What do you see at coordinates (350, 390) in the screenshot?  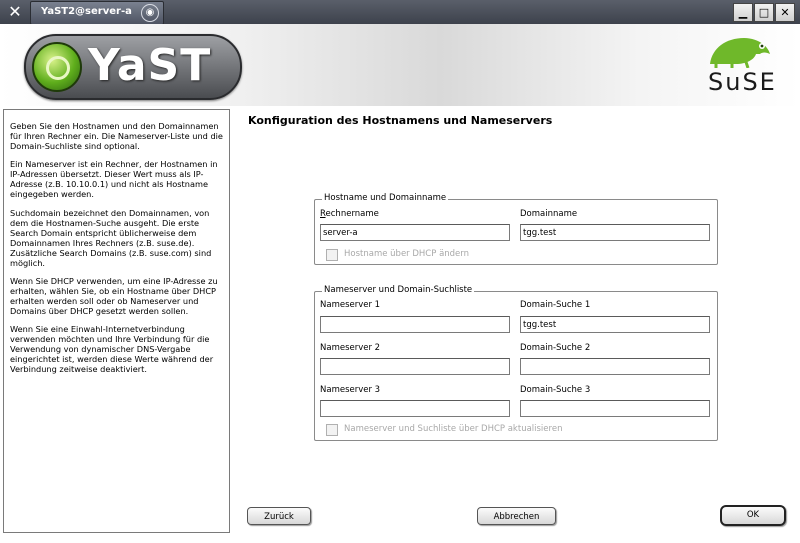 I see `nameserver-3-label: Nameserver 3` at bounding box center [350, 390].